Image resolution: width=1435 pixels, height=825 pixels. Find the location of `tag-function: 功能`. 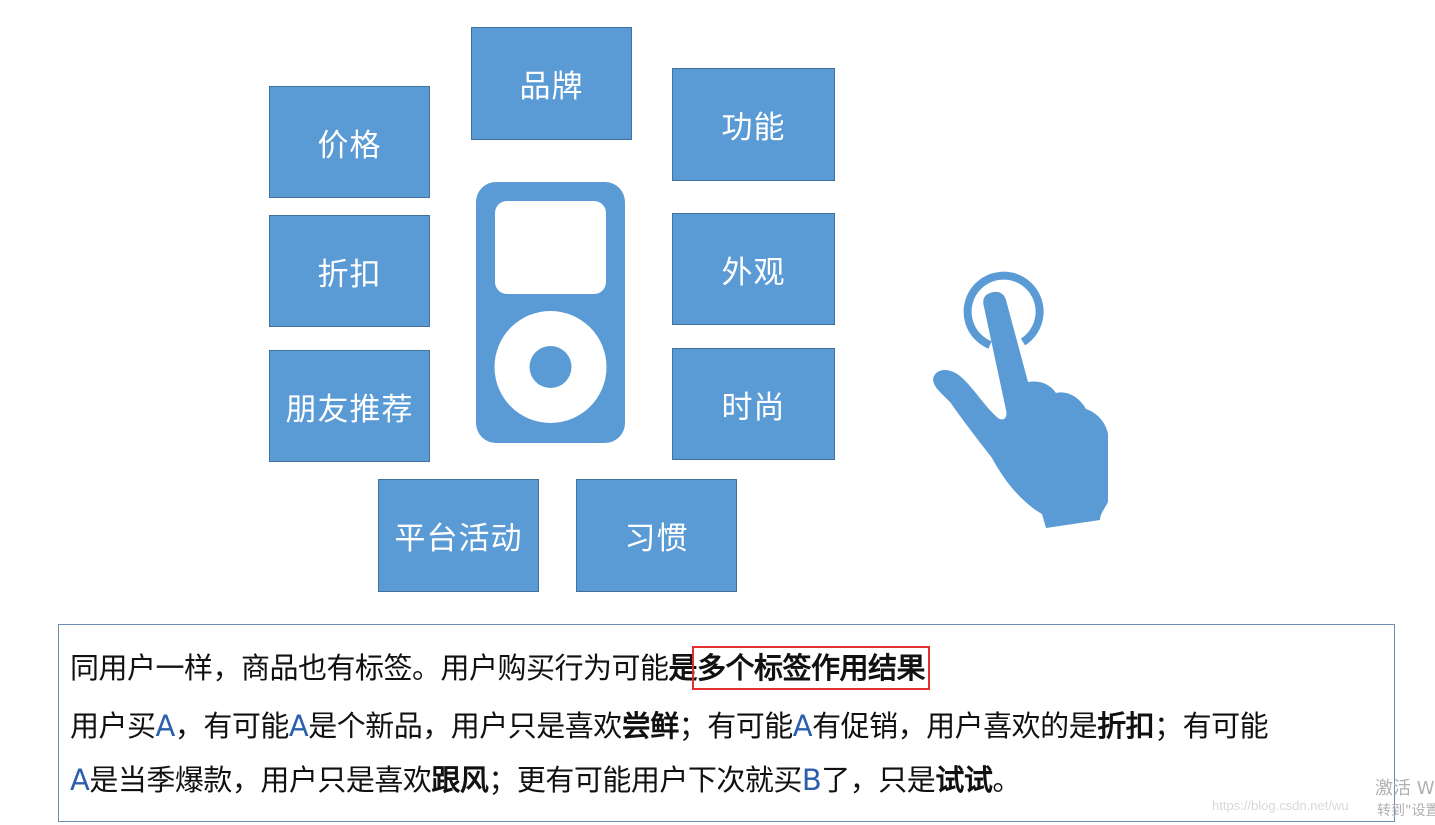

tag-function: 功能 is located at coordinates (753, 124).